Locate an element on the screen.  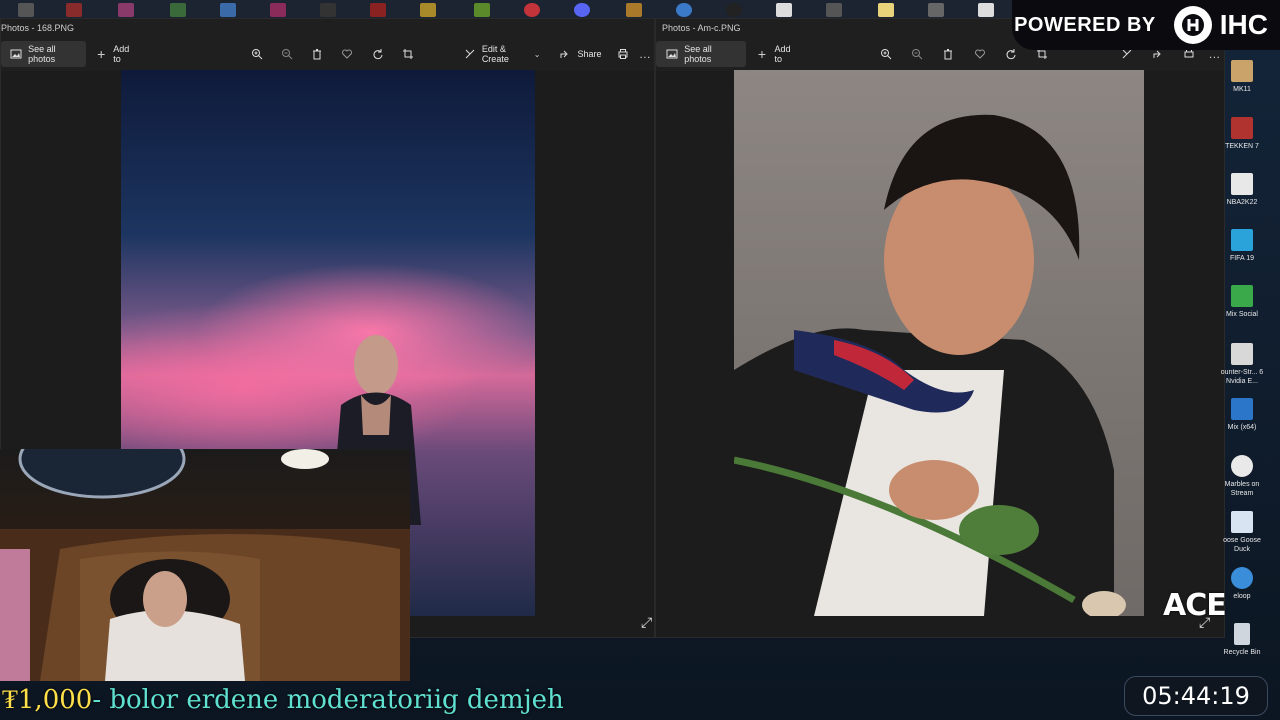
desktop-icon-label: eloop is located at coordinates (1242, 596).